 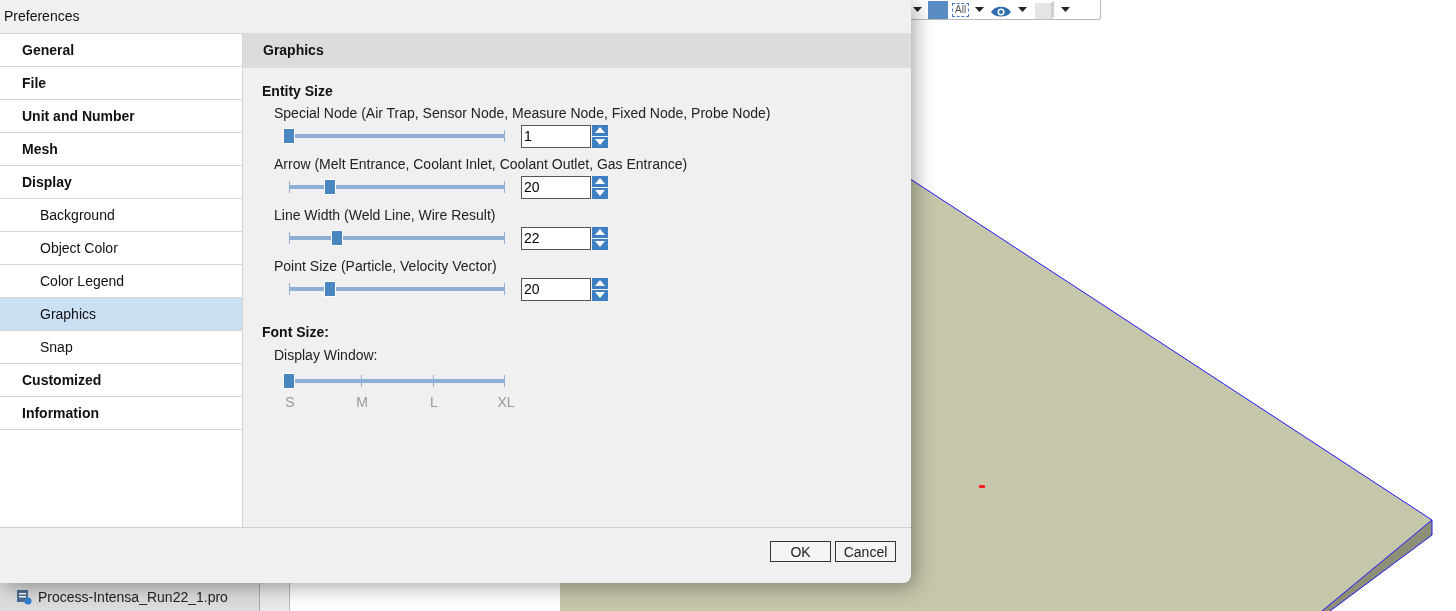 What do you see at coordinates (982, 486) in the screenshot?
I see `node-marker` at bounding box center [982, 486].